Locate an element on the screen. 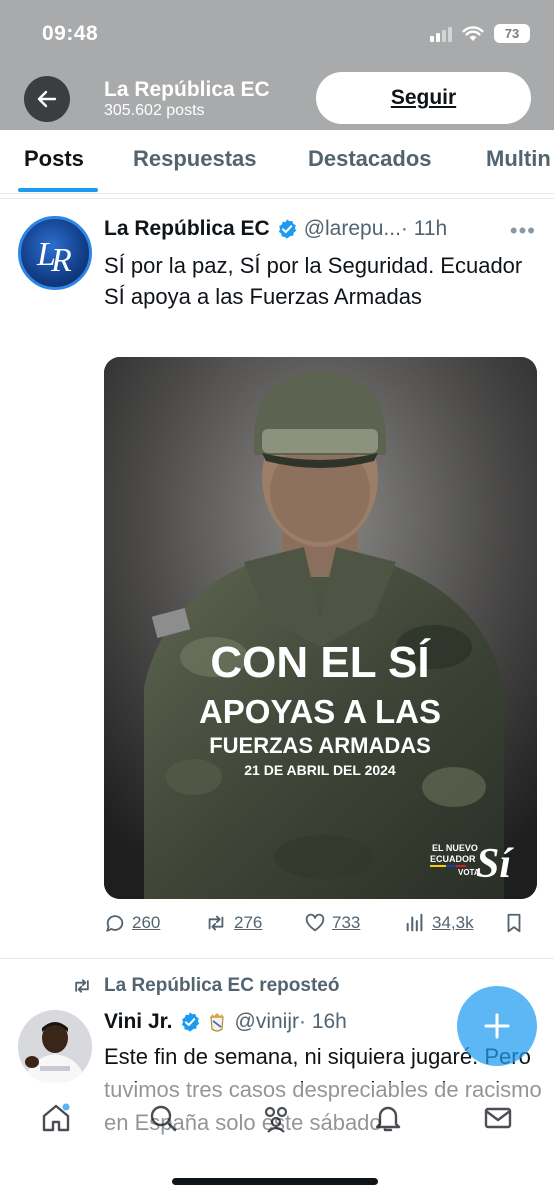  tab-respuestas: Respuestas is located at coordinates (195, 159).